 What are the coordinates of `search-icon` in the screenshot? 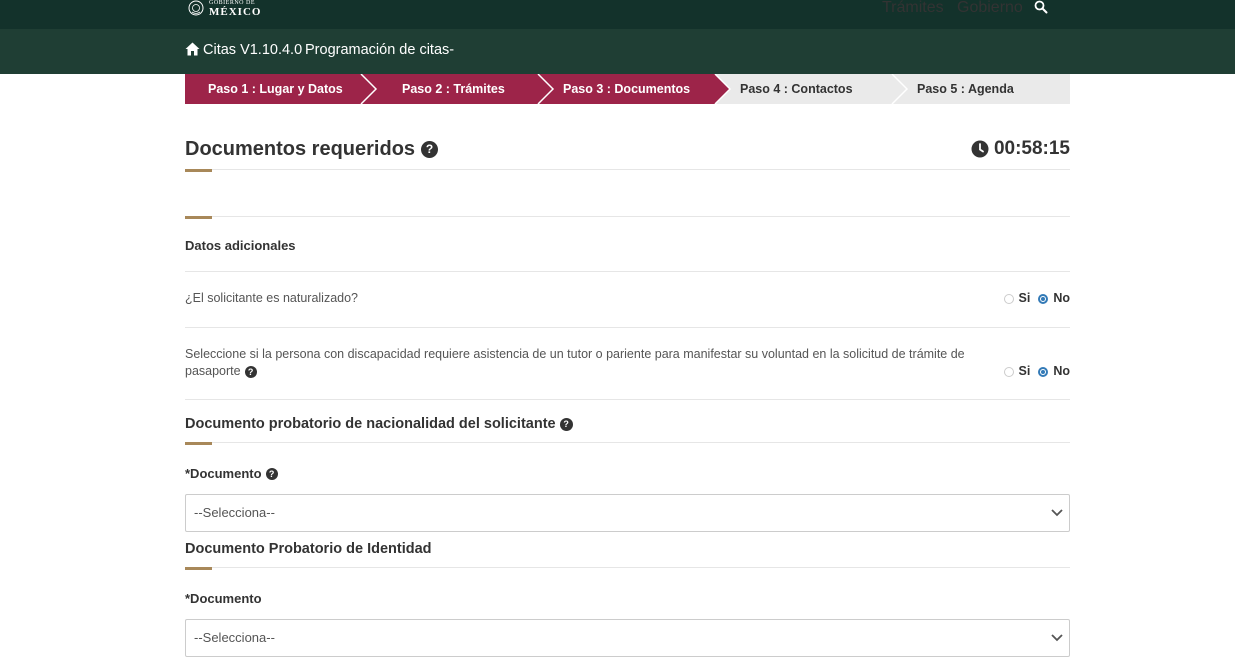 It's located at (1041, 7).